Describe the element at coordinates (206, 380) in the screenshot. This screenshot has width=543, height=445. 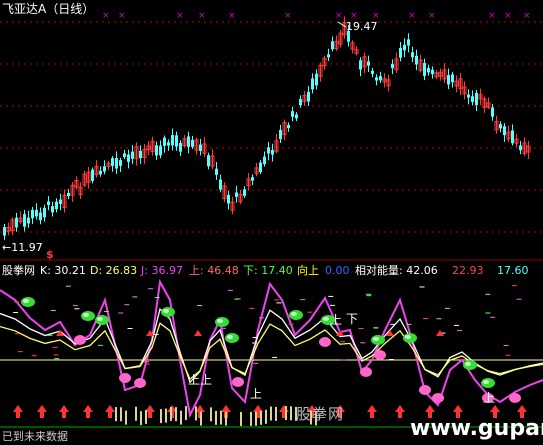
I see `marker-up-2: 上` at that location.